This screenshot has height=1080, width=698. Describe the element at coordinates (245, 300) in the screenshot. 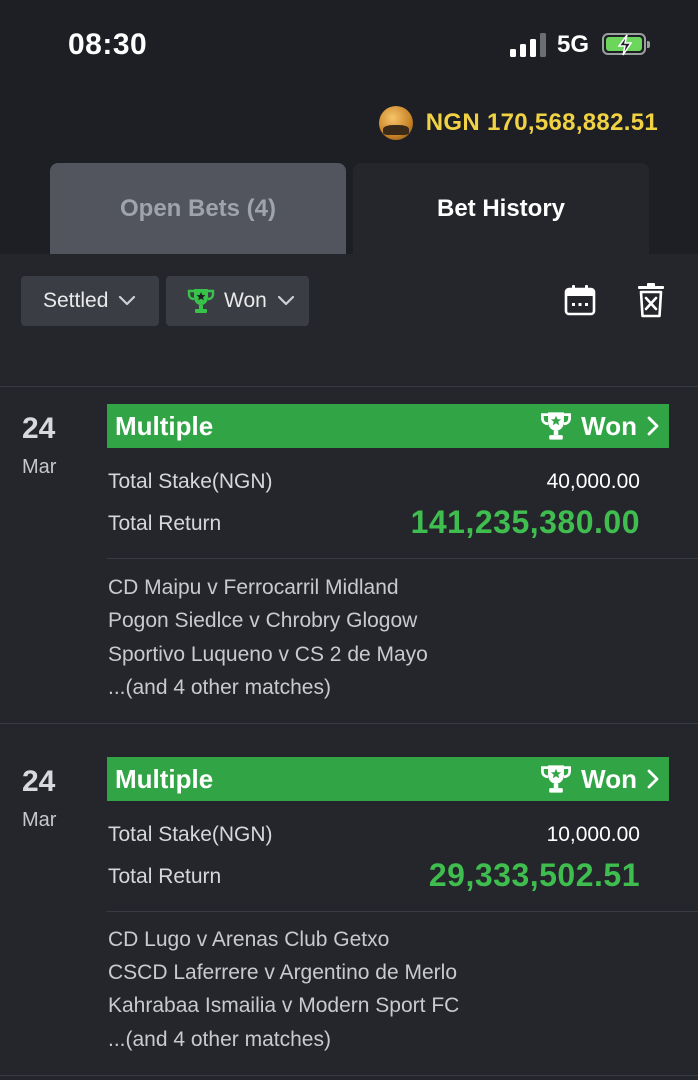

I see `won-filter-label: Won` at that location.